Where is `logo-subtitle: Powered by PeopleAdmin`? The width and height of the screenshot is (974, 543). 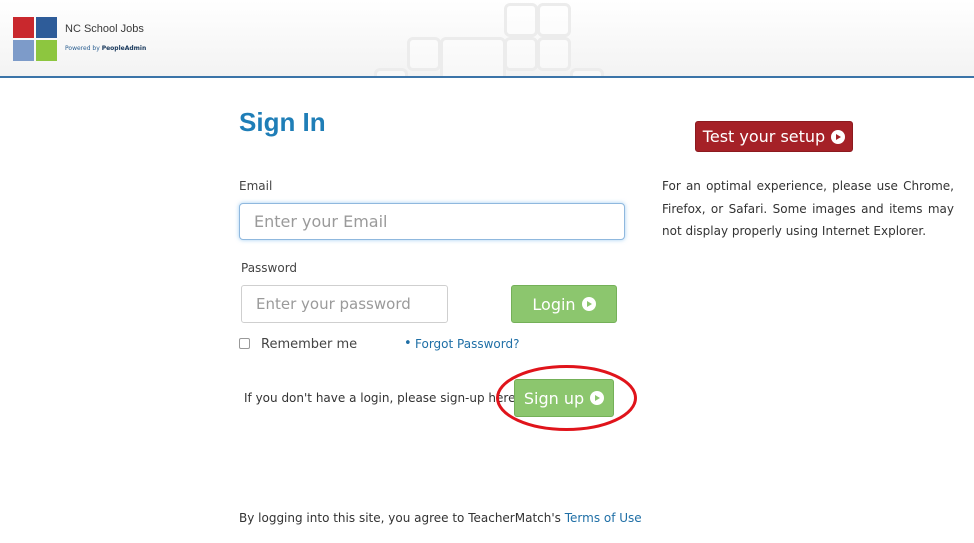
logo-subtitle: Powered by PeopleAdmin is located at coordinates (106, 48).